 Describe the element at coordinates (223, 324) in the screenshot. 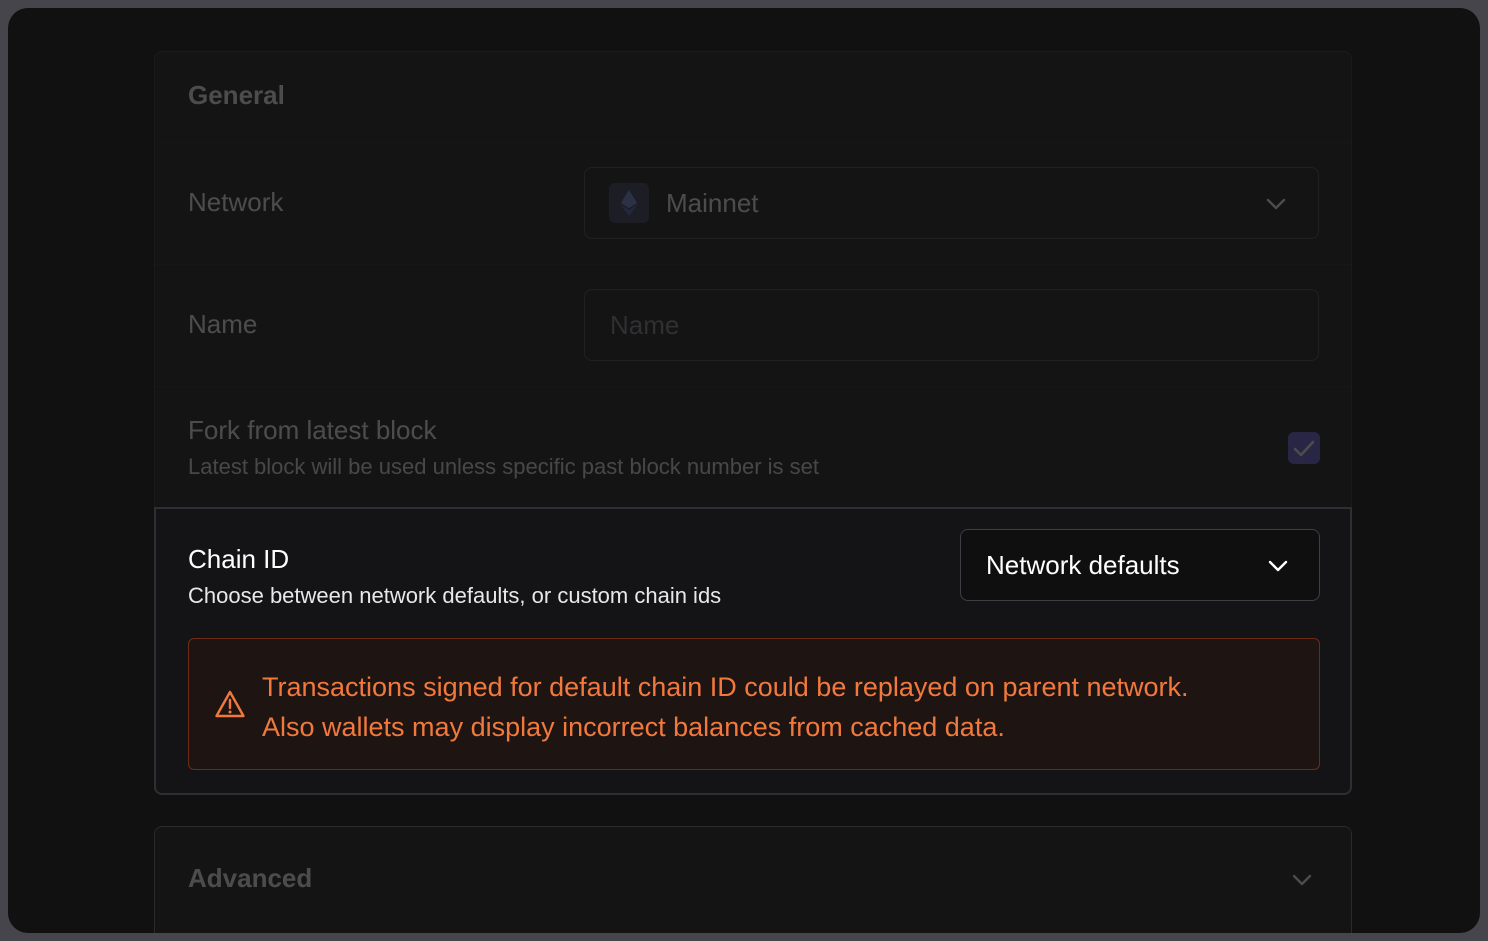

I see `name-label: Name` at that location.